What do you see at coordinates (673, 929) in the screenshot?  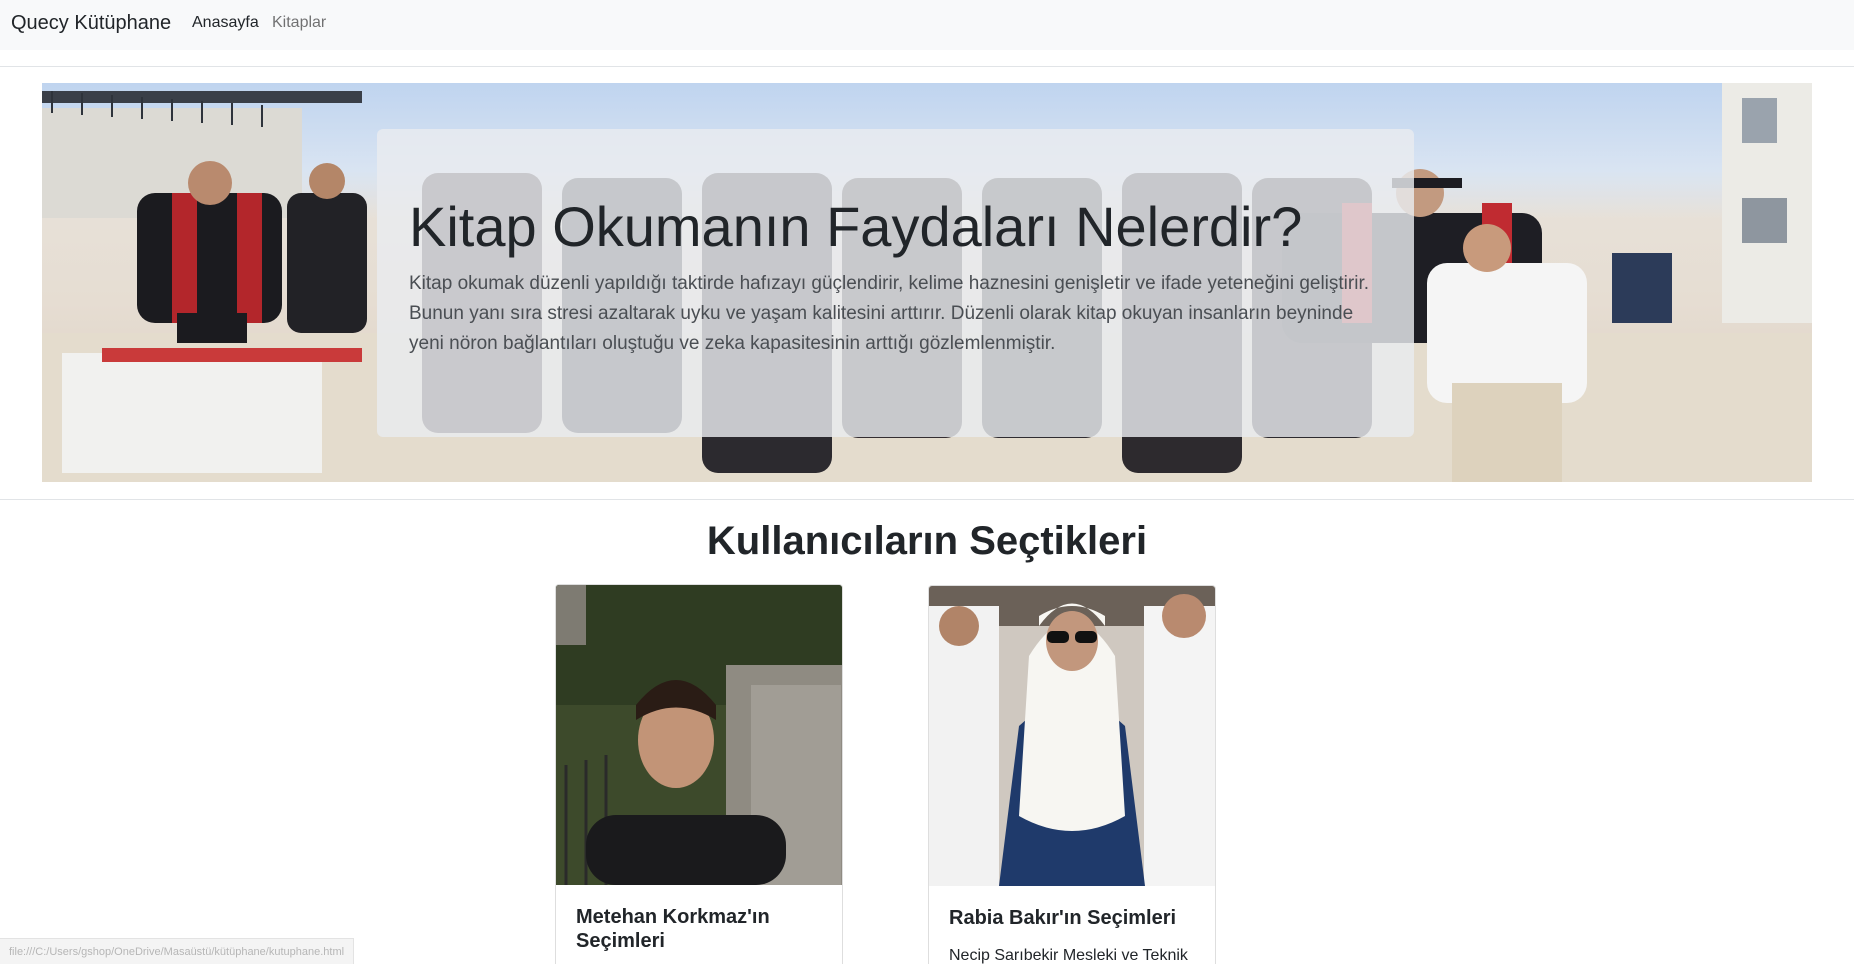 I see `card-title: Metehan Korkmaz'ın Seçimleri` at bounding box center [673, 929].